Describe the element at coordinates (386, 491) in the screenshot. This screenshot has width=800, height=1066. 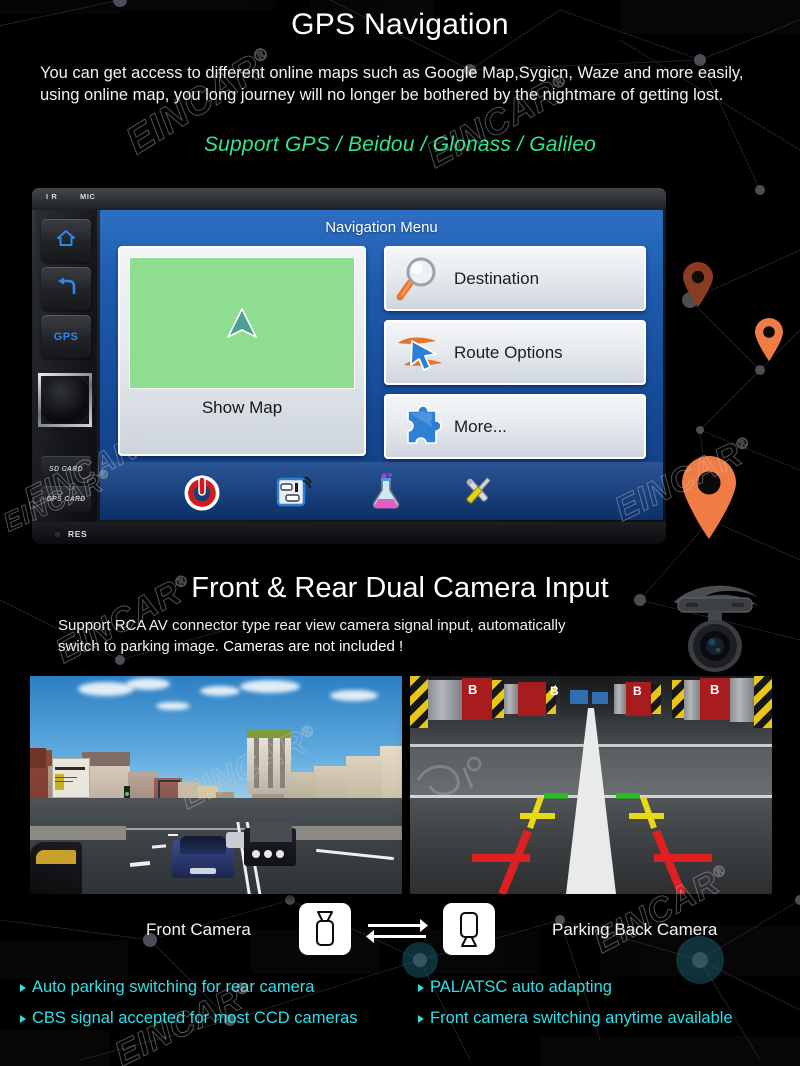
I see `flask-icon` at that location.